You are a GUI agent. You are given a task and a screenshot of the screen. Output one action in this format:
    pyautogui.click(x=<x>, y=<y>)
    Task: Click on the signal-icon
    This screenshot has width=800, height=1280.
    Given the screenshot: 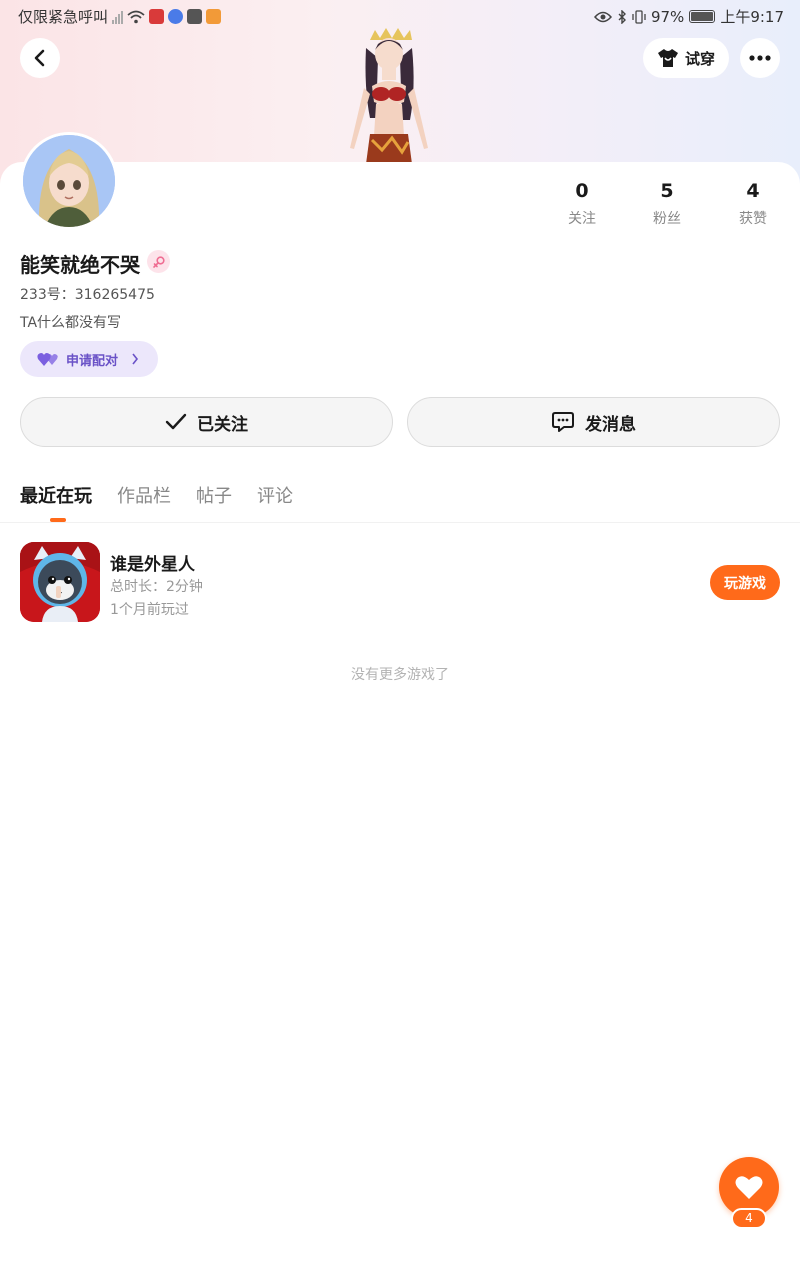 What is the action you would take?
    pyautogui.click(x=118, y=17)
    